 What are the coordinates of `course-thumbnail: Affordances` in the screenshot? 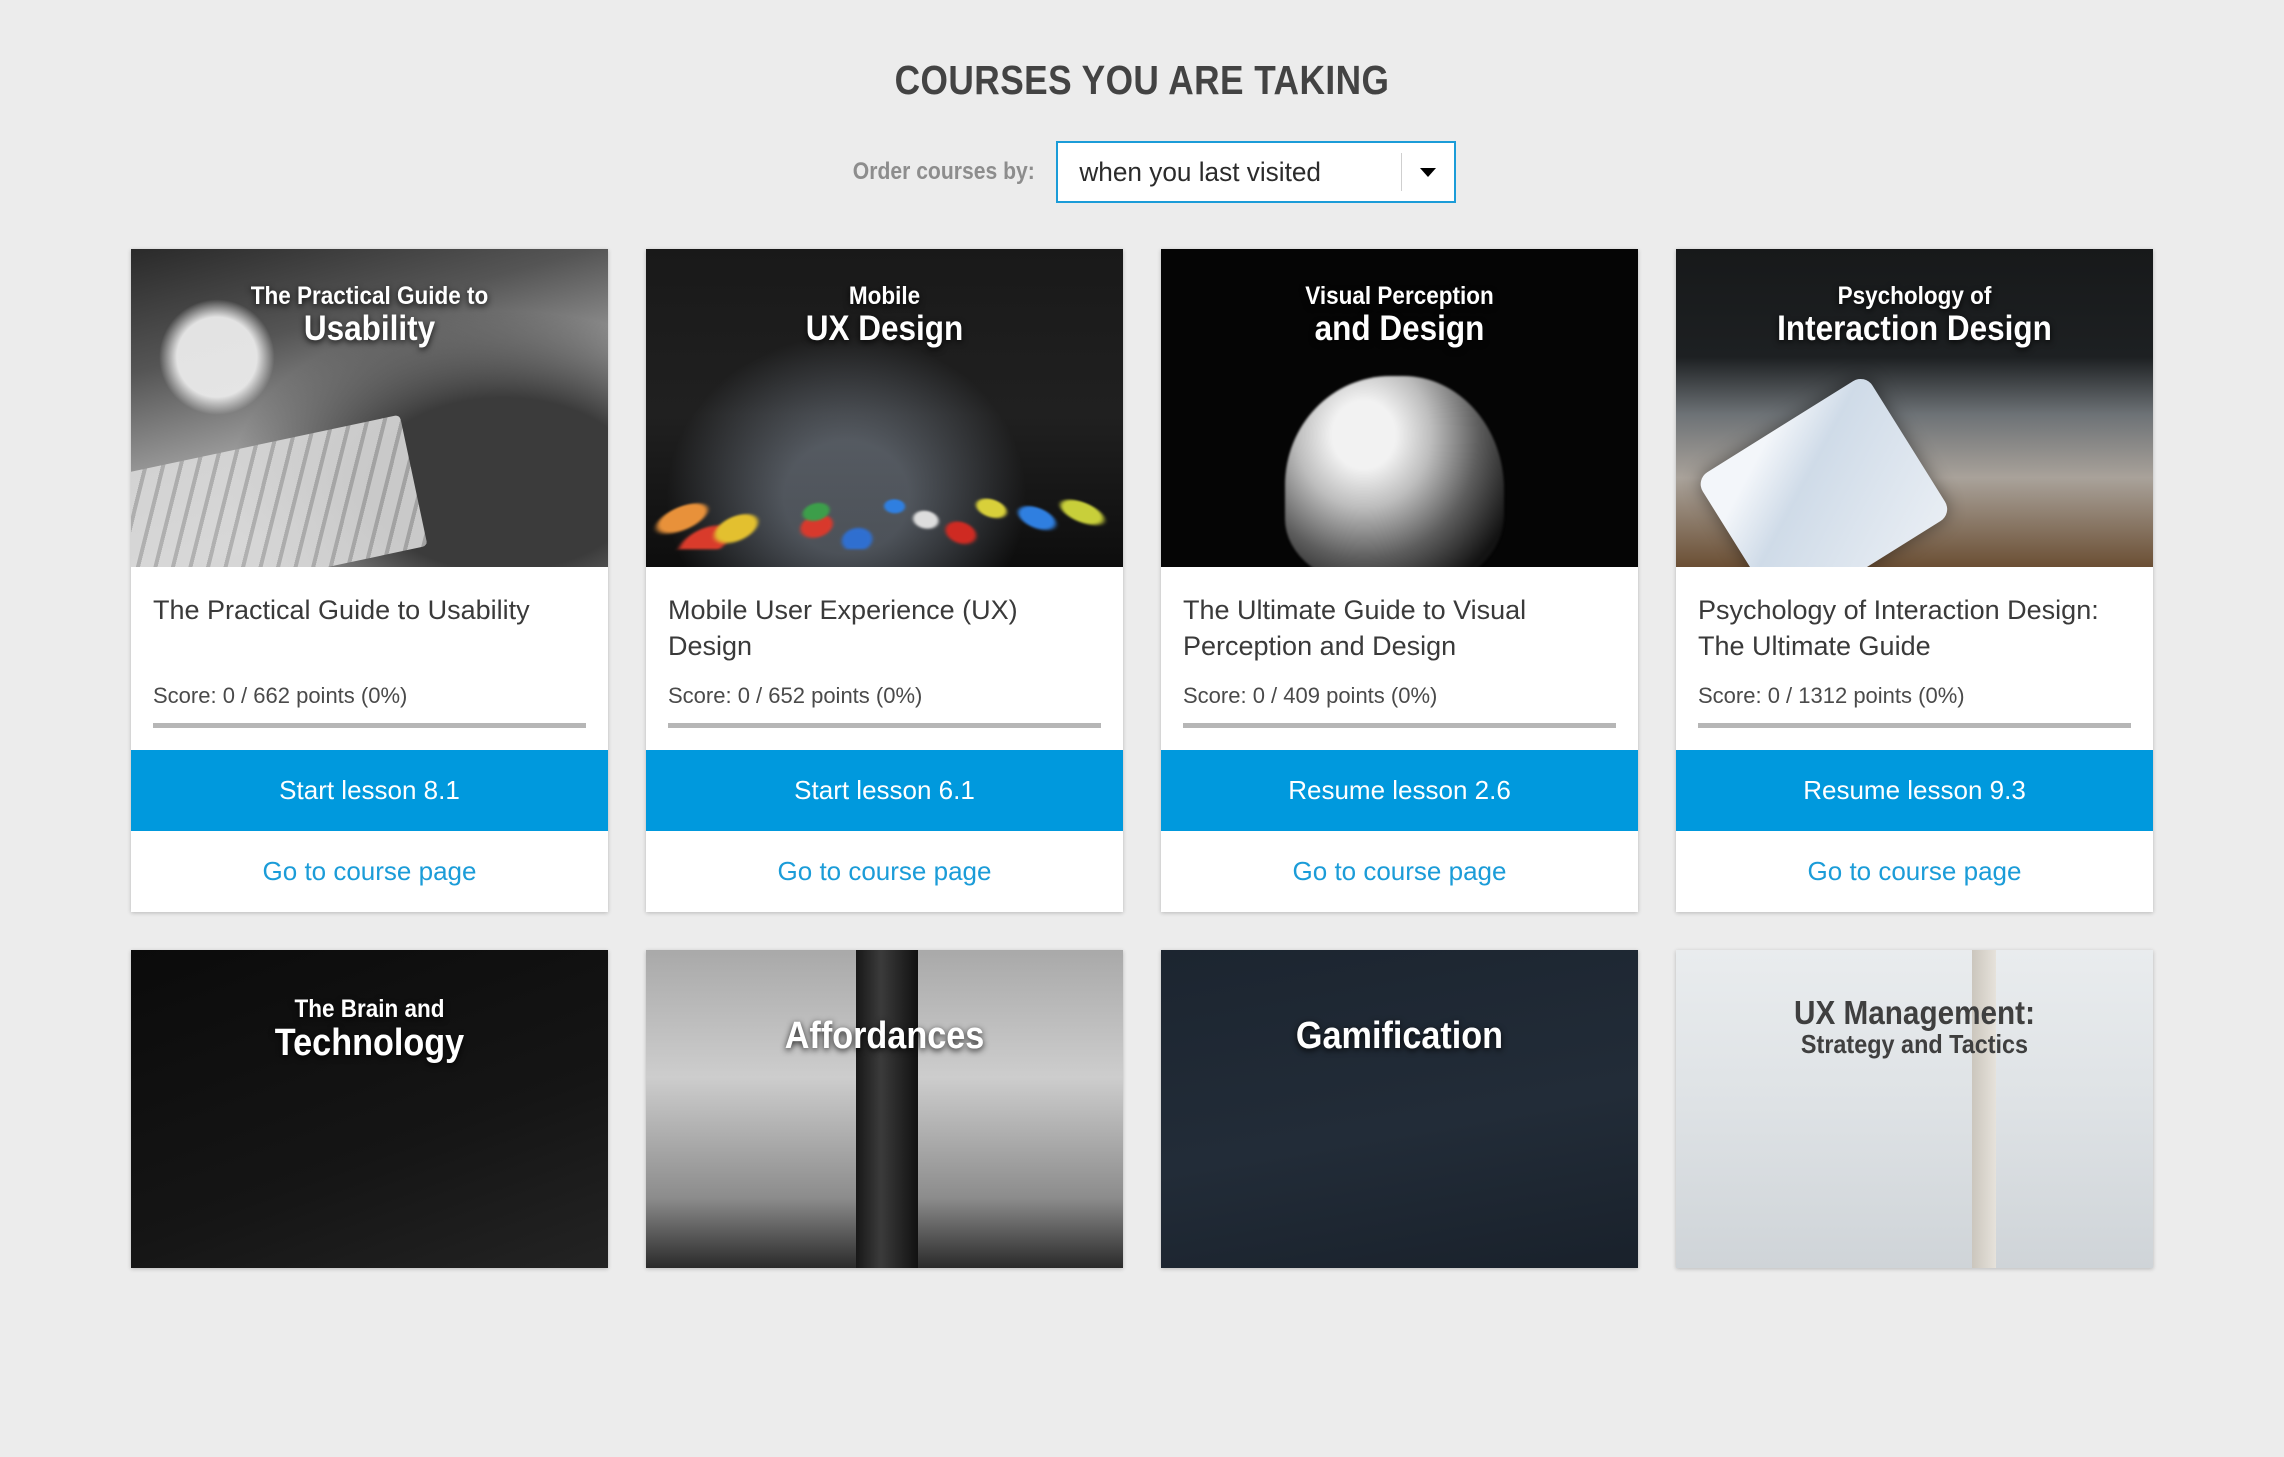 It's located at (884, 1109).